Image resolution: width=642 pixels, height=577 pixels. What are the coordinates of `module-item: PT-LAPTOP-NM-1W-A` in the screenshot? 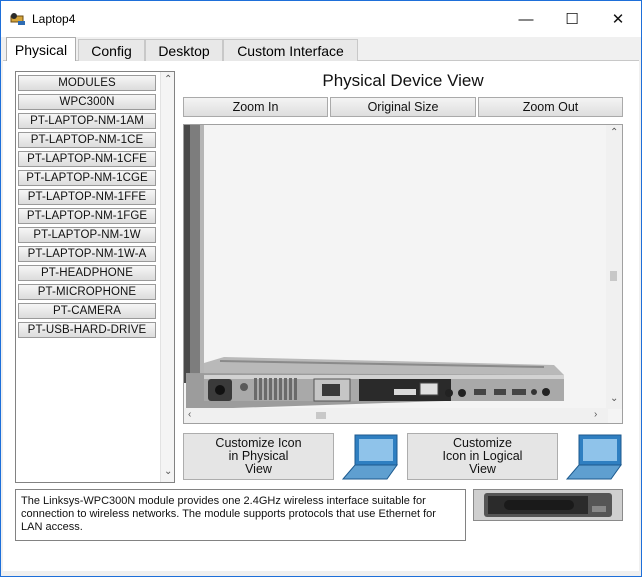 It's located at (87, 254).